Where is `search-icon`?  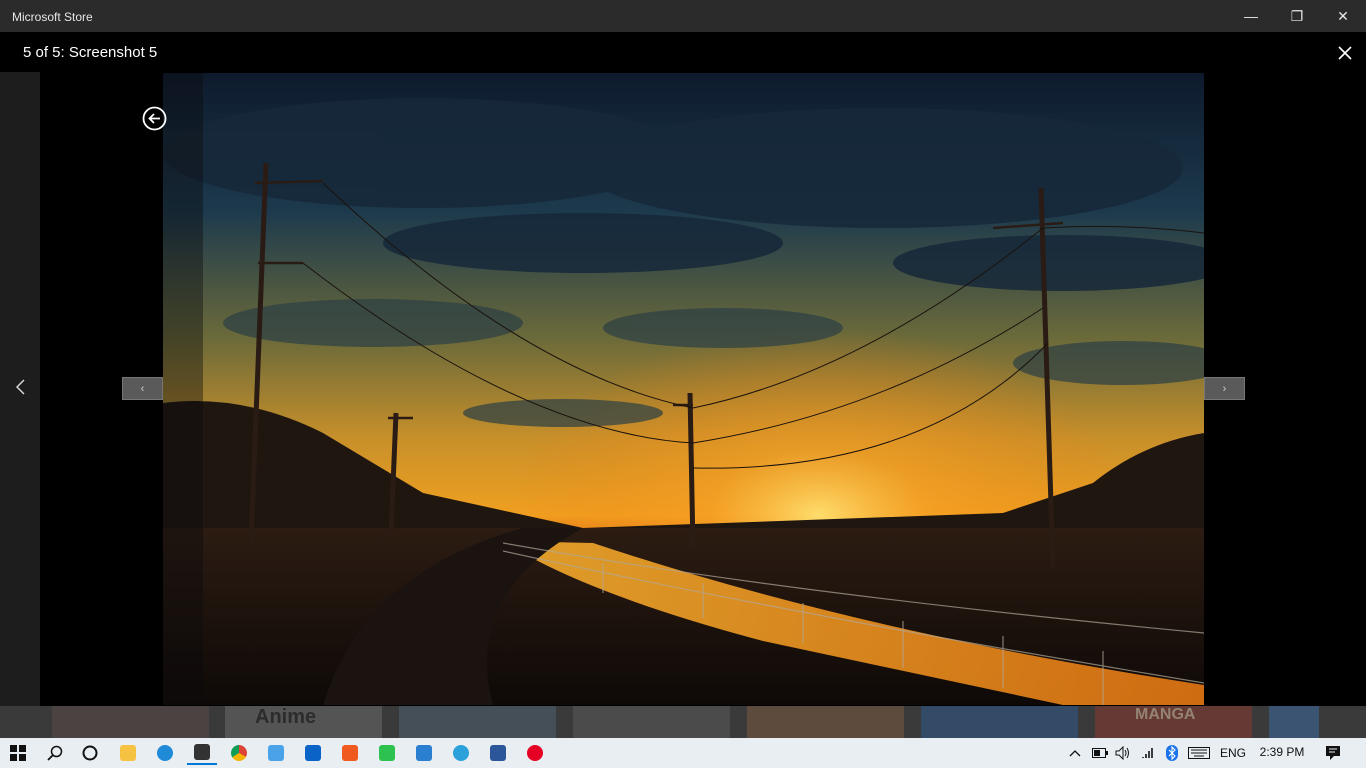
search-icon is located at coordinates (55, 753).